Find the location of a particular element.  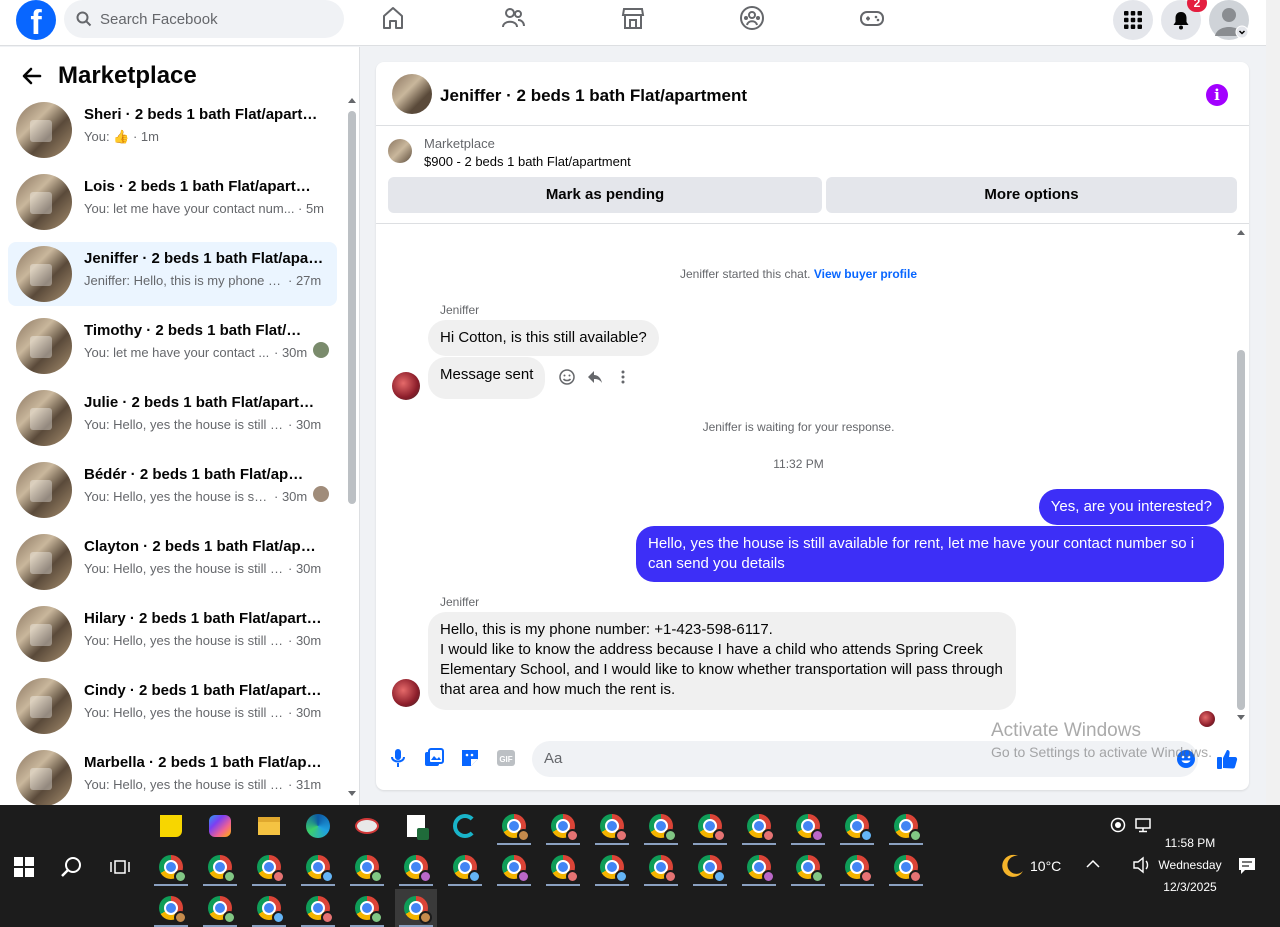

clock-day: Wednesday is located at coordinates (1190, 865).